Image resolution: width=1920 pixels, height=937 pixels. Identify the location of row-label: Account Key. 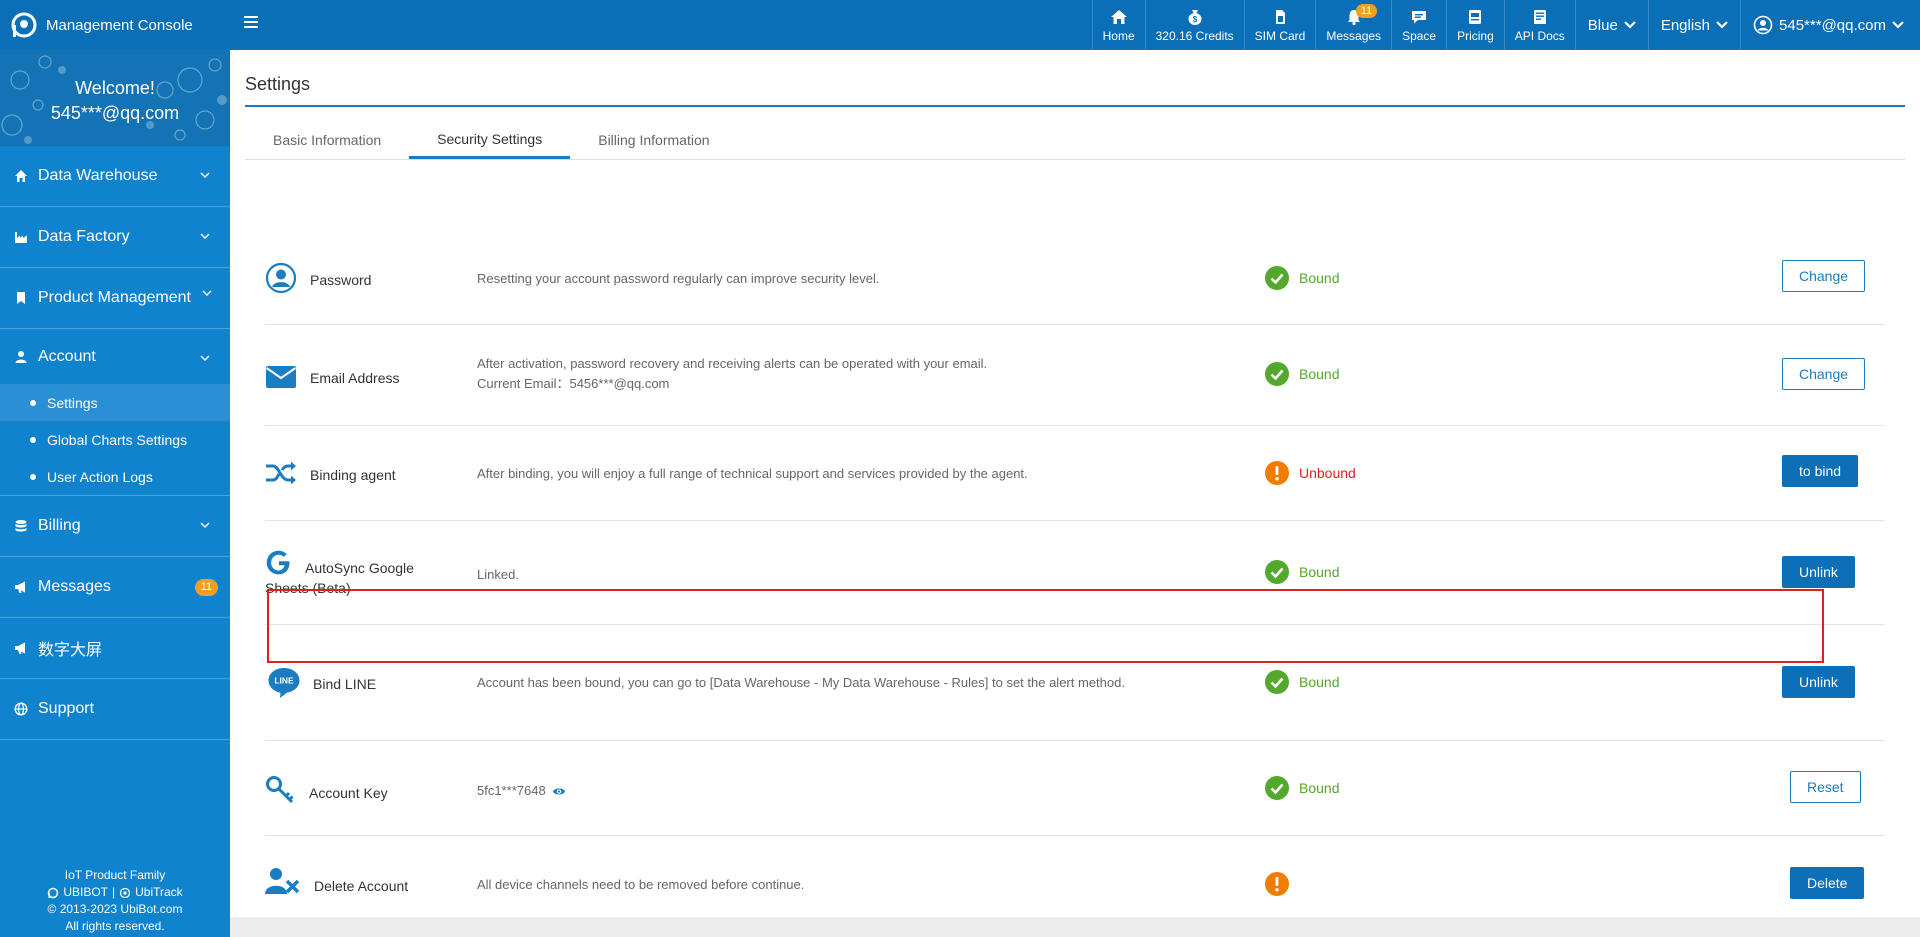
(348, 793).